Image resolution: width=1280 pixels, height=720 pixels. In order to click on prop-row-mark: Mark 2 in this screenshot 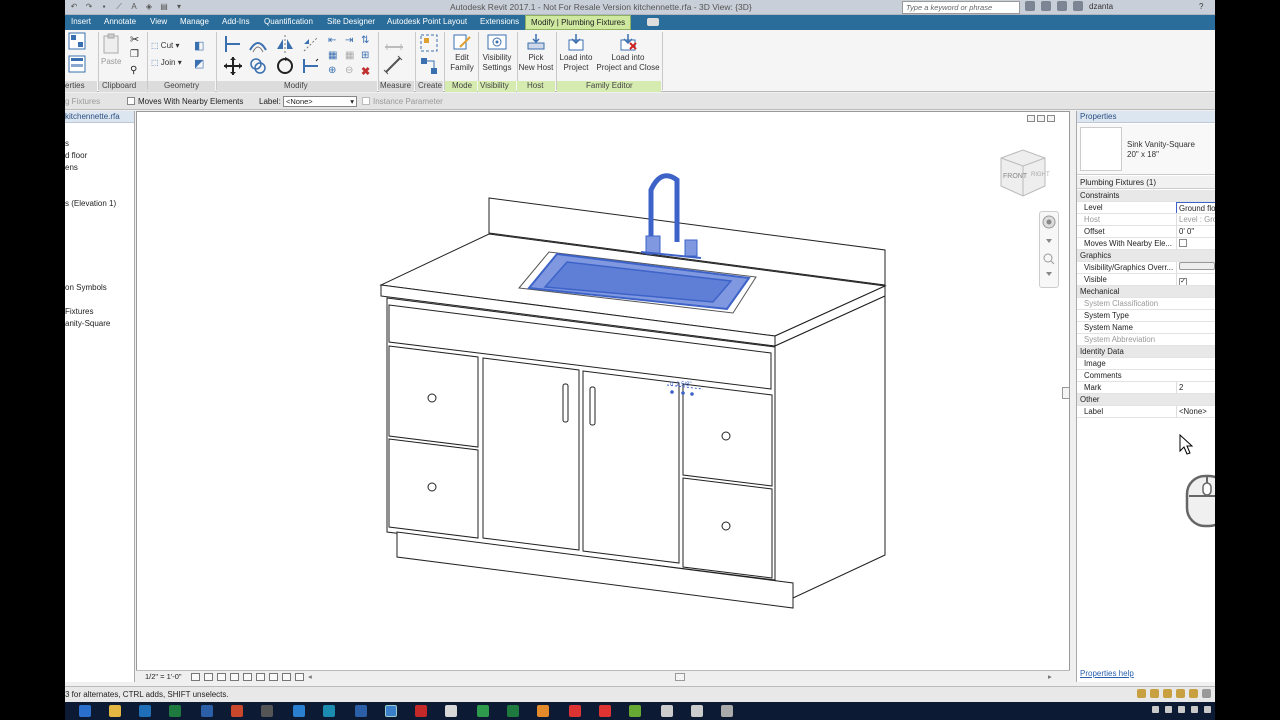, I will do `click(1146, 388)`.